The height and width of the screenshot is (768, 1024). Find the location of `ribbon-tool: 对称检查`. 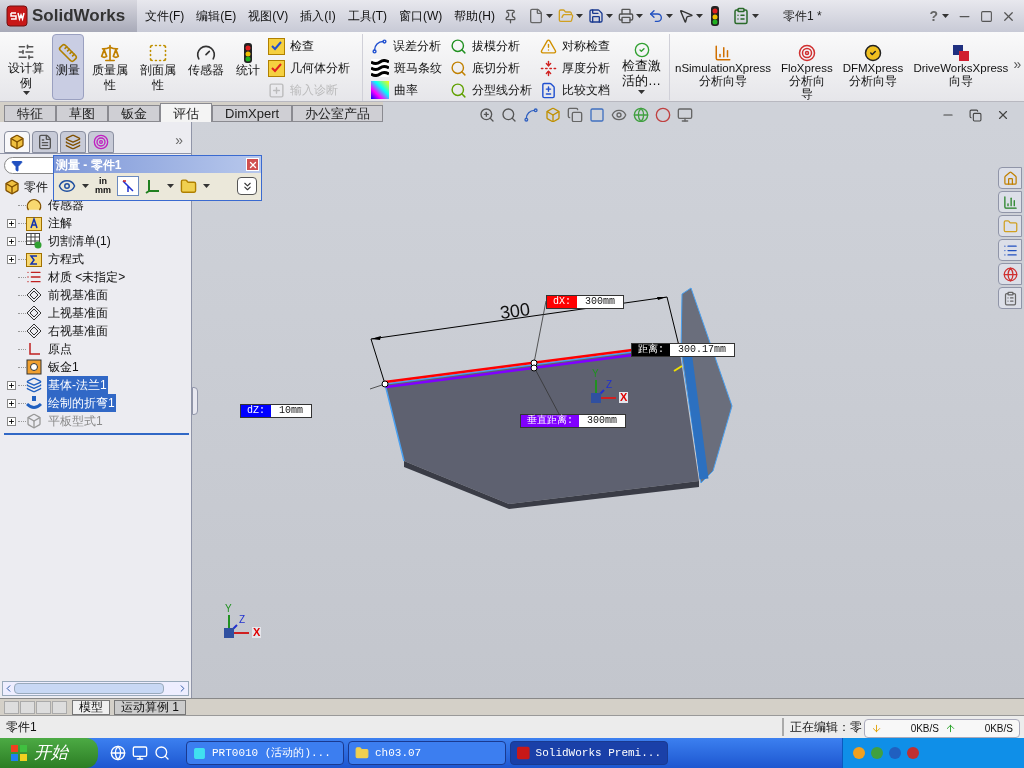

ribbon-tool: 对称检查 is located at coordinates (577, 46).